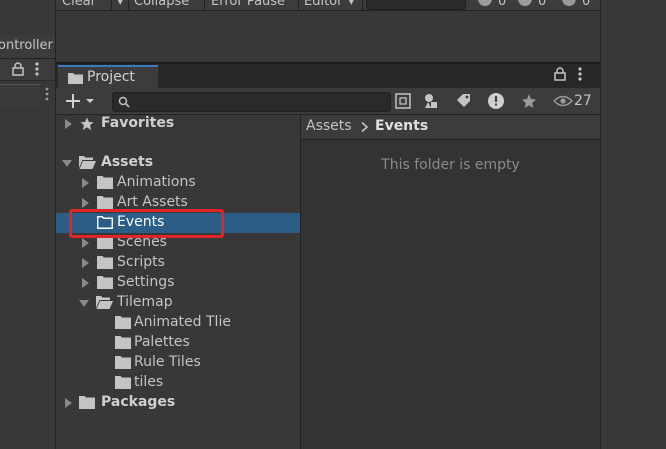  I want to click on tree-item-animated-tile: Animated Tlie, so click(178, 323).